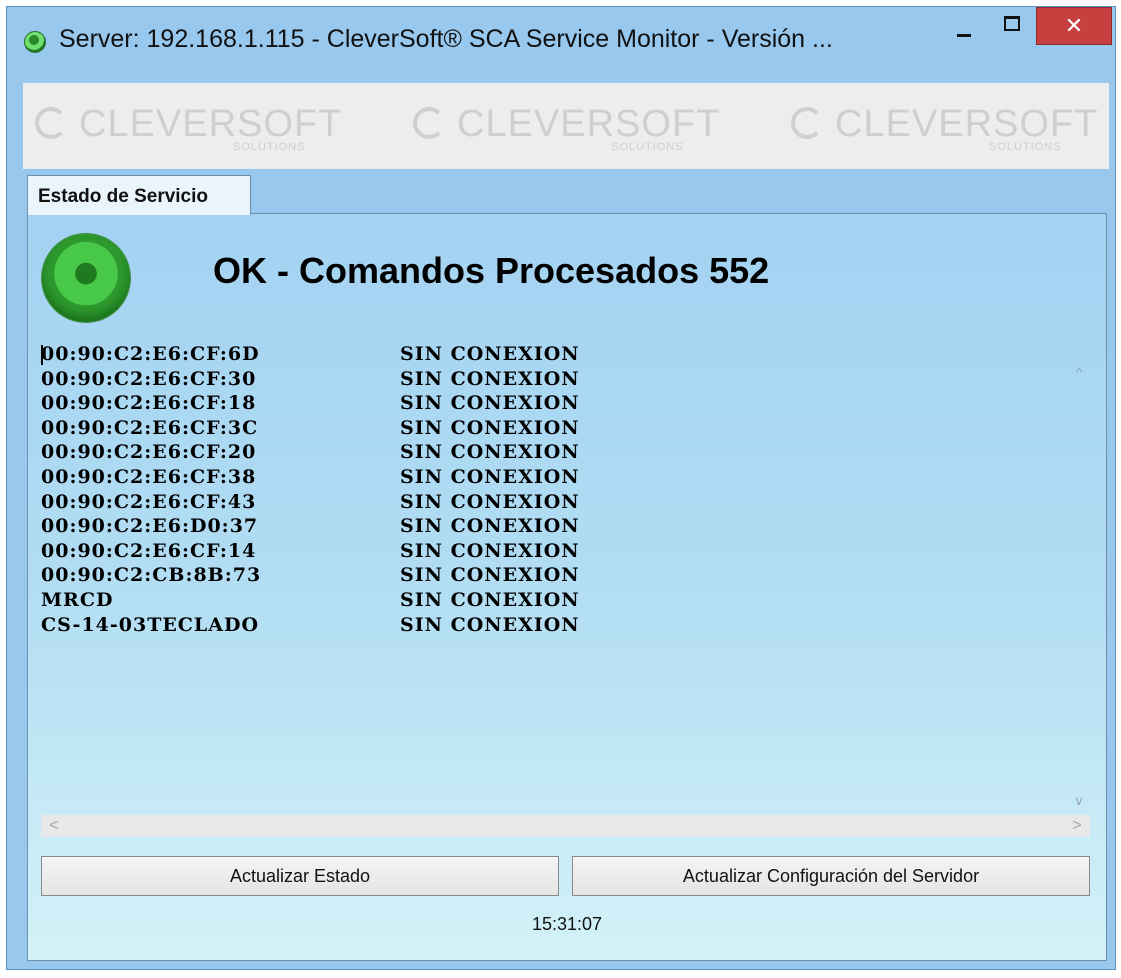  I want to click on device-id: 00:90:C2:E6:CF:18, so click(149, 403).